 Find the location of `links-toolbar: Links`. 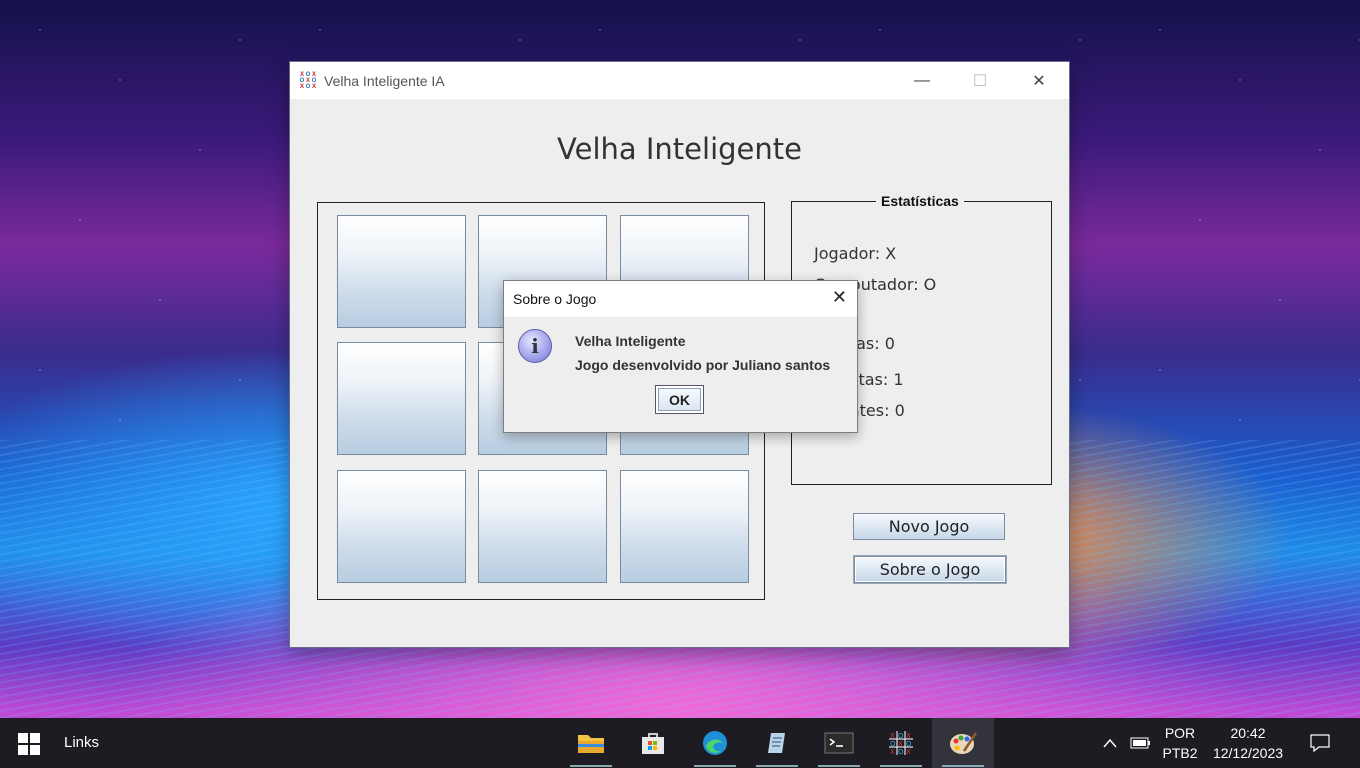

links-toolbar: Links is located at coordinates (81, 742).